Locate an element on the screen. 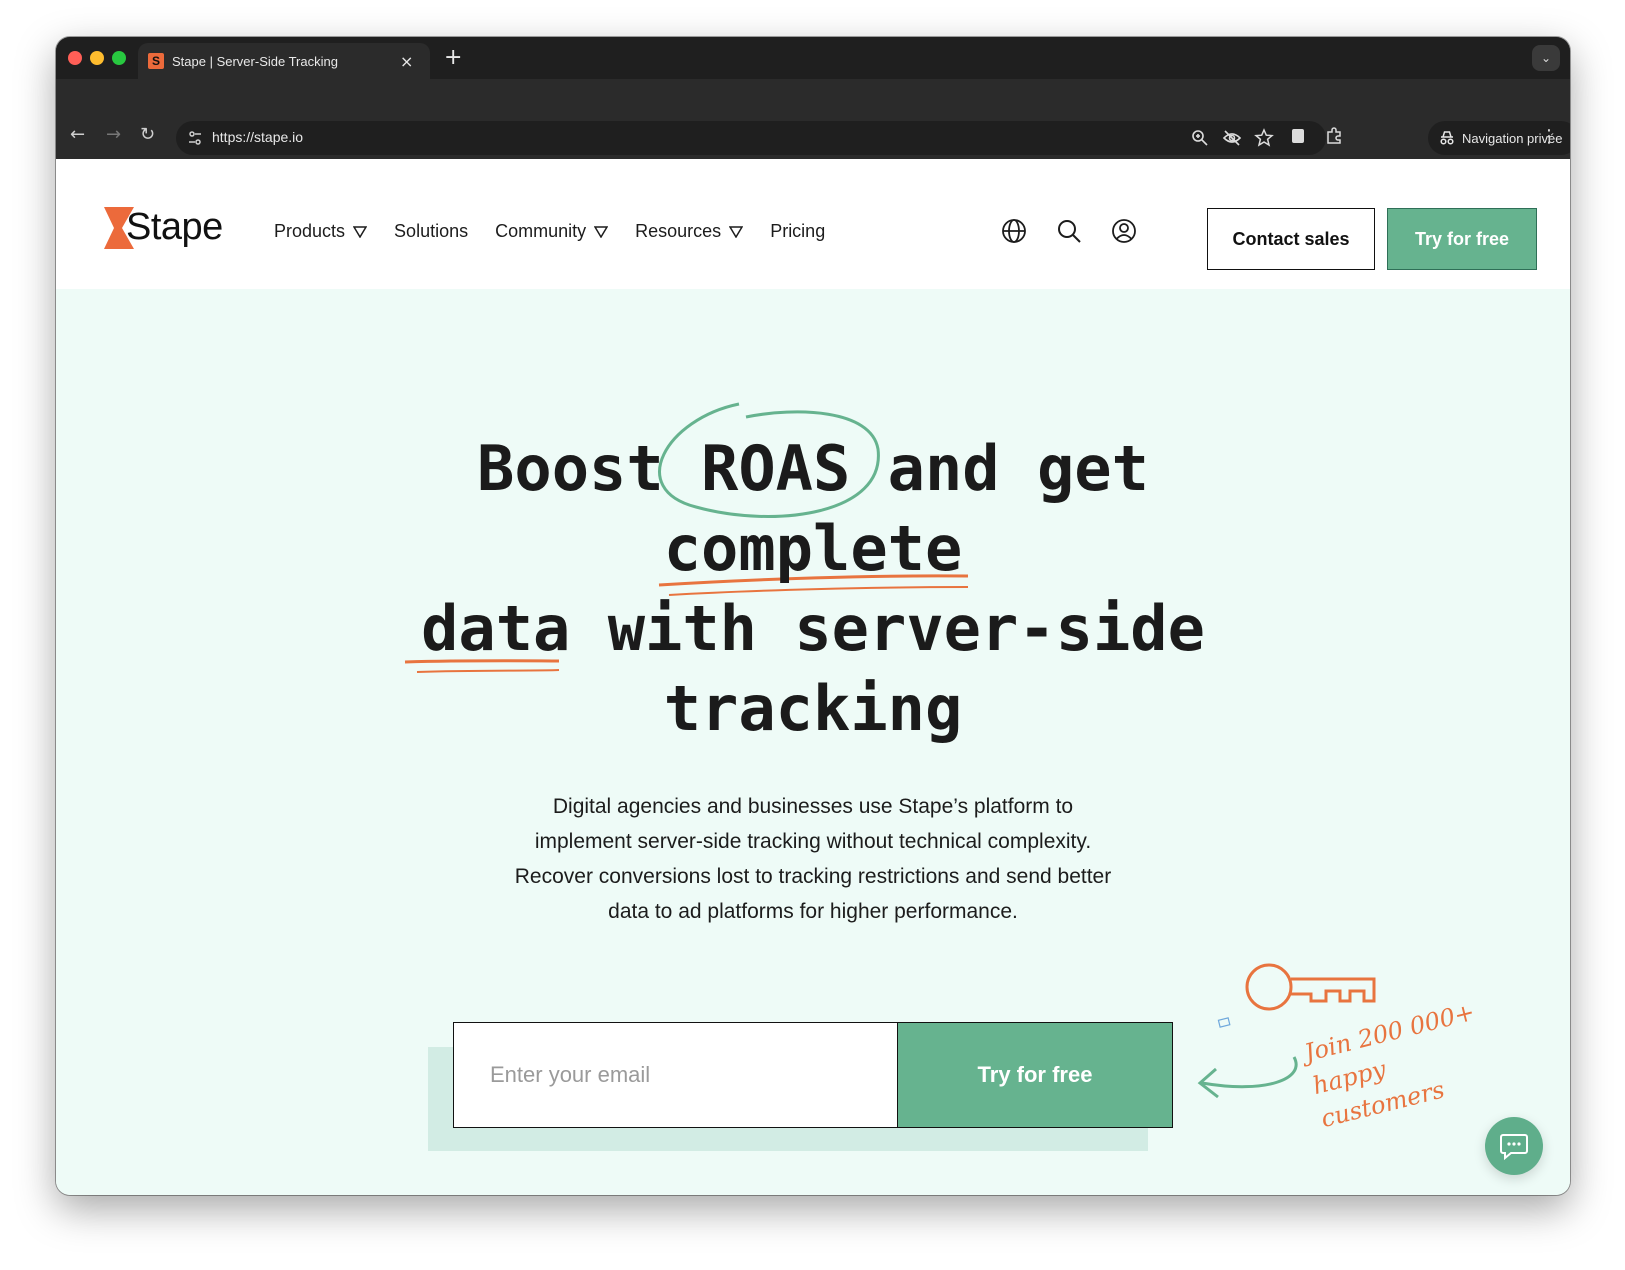 This screenshot has height=1270, width=1625. back-button: ← is located at coordinates (77, 134).